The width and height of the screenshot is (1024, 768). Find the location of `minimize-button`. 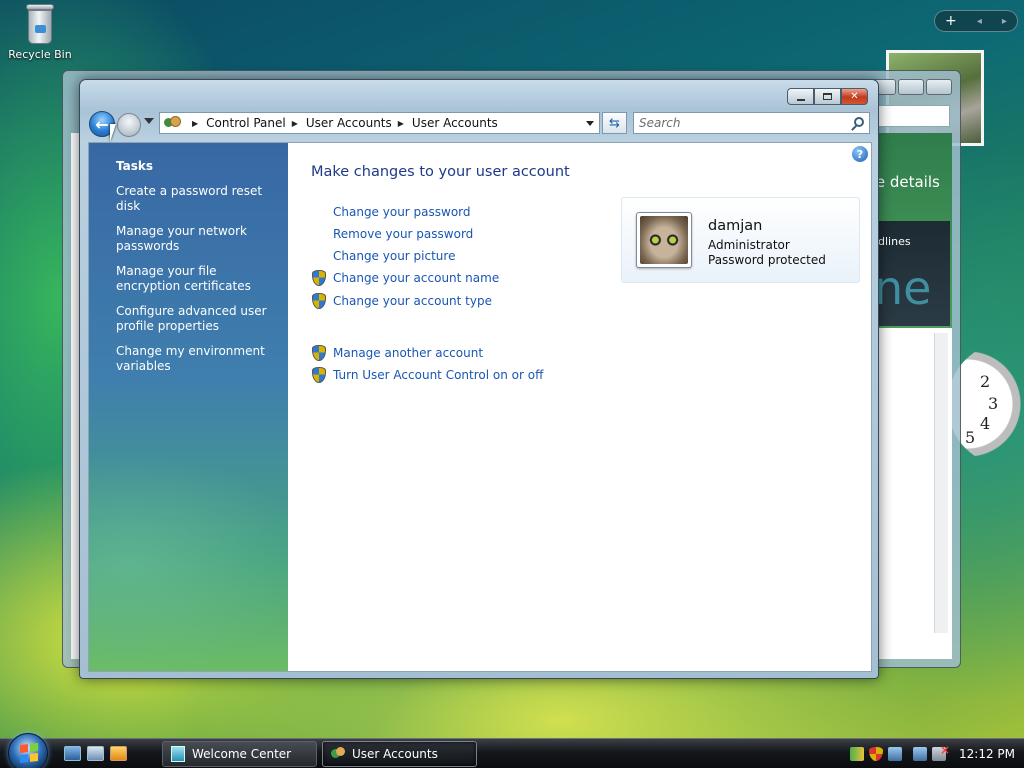

minimize-button is located at coordinates (800, 96).